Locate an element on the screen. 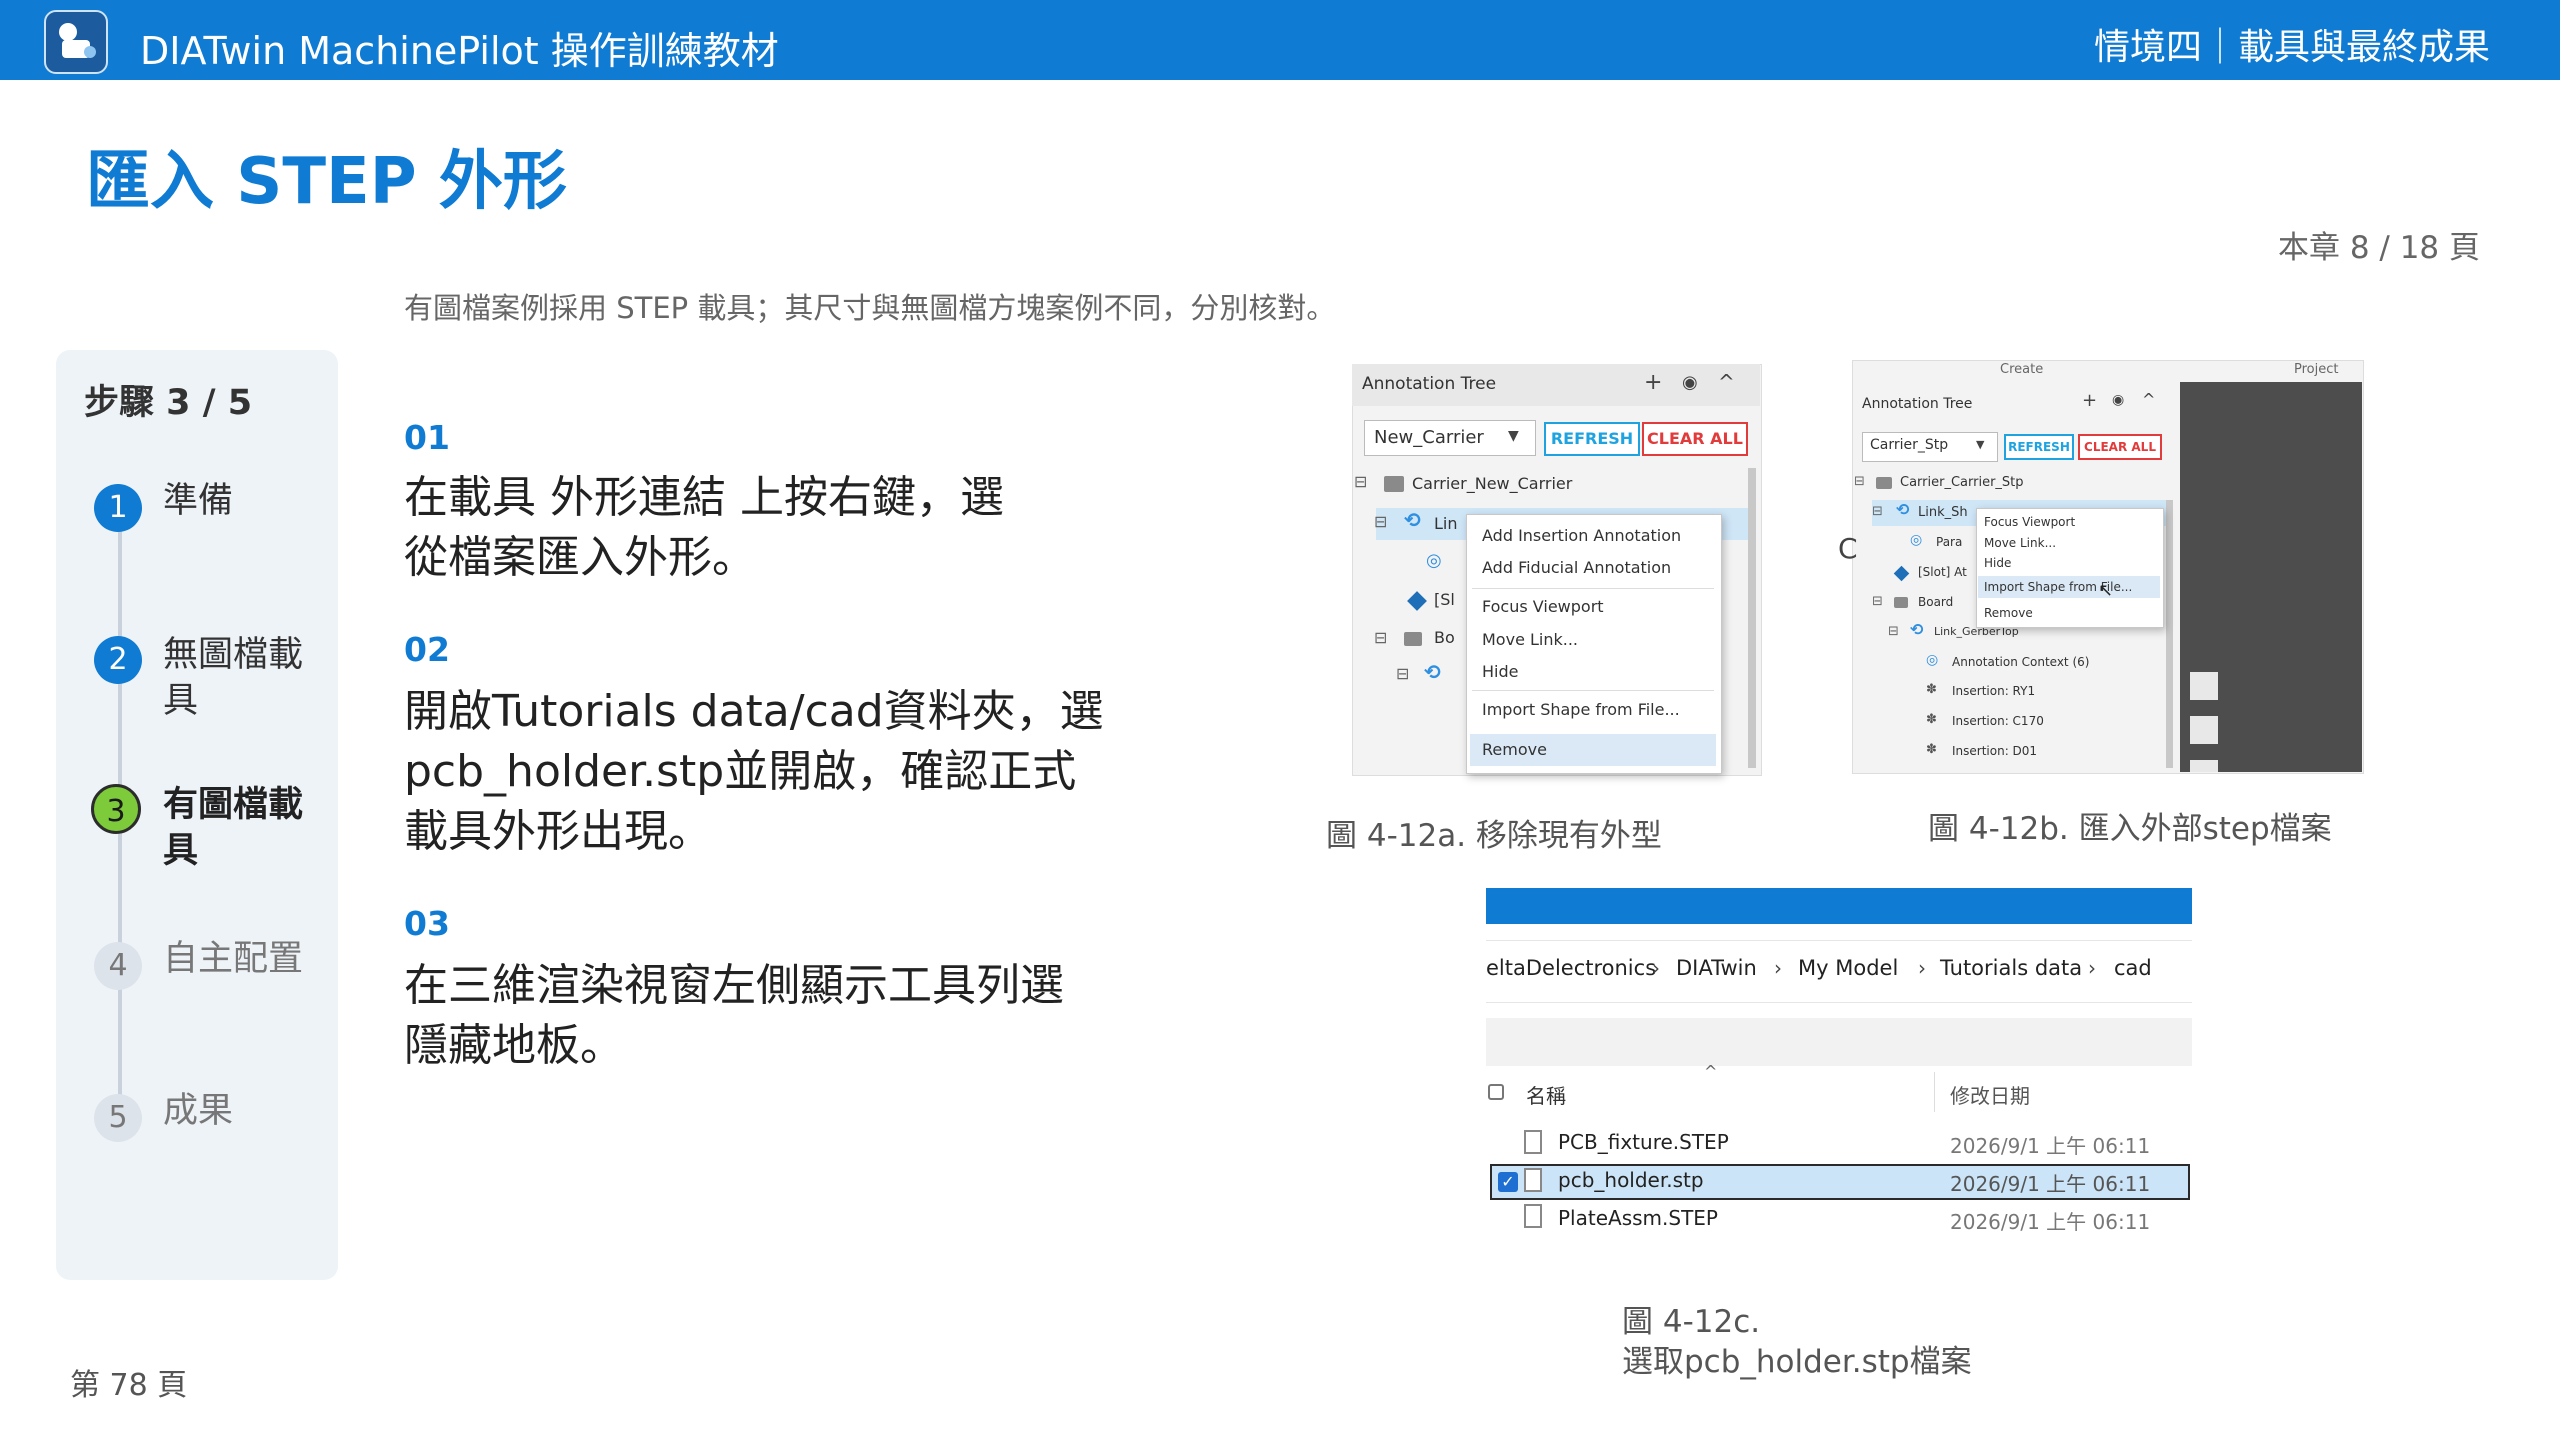 The height and width of the screenshot is (1440, 2560). figure-c-toolbar is located at coordinates (1839, 1042).